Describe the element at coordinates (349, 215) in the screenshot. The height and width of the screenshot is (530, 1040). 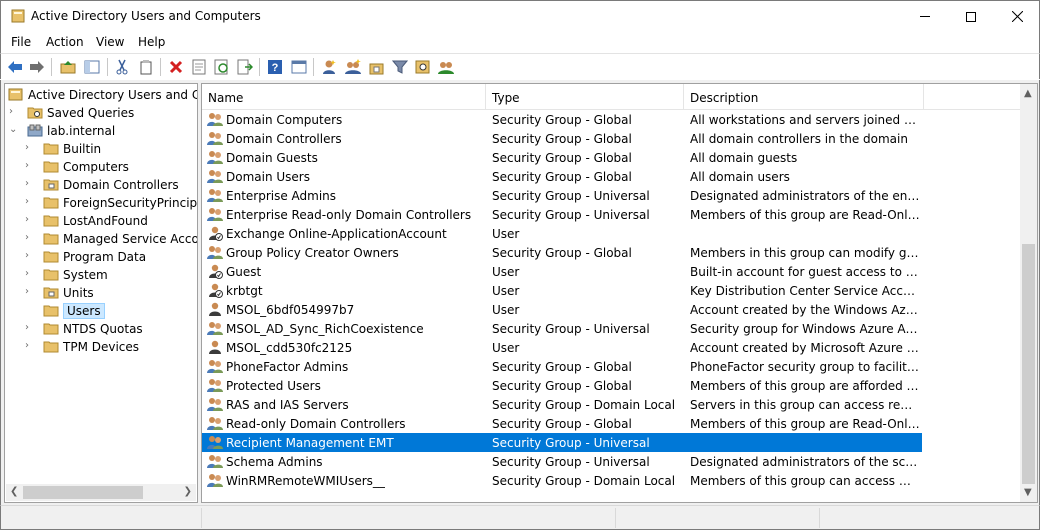
I see `cell-name: Enterprise Read-only Domain Controllers` at that location.